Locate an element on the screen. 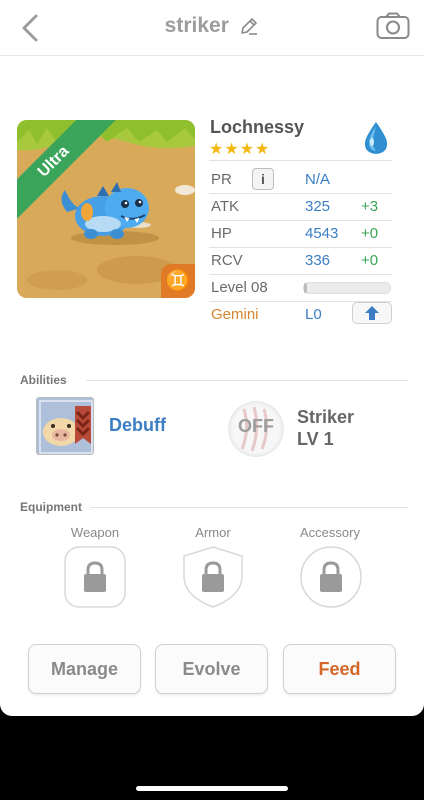  debuff-ability-name: Debuff is located at coordinates (137, 425).